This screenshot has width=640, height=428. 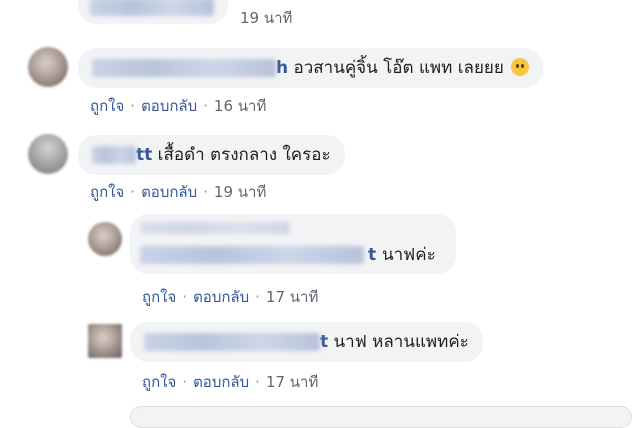 What do you see at coordinates (520, 67) in the screenshot?
I see `sad-face-emoji-icon` at bounding box center [520, 67].